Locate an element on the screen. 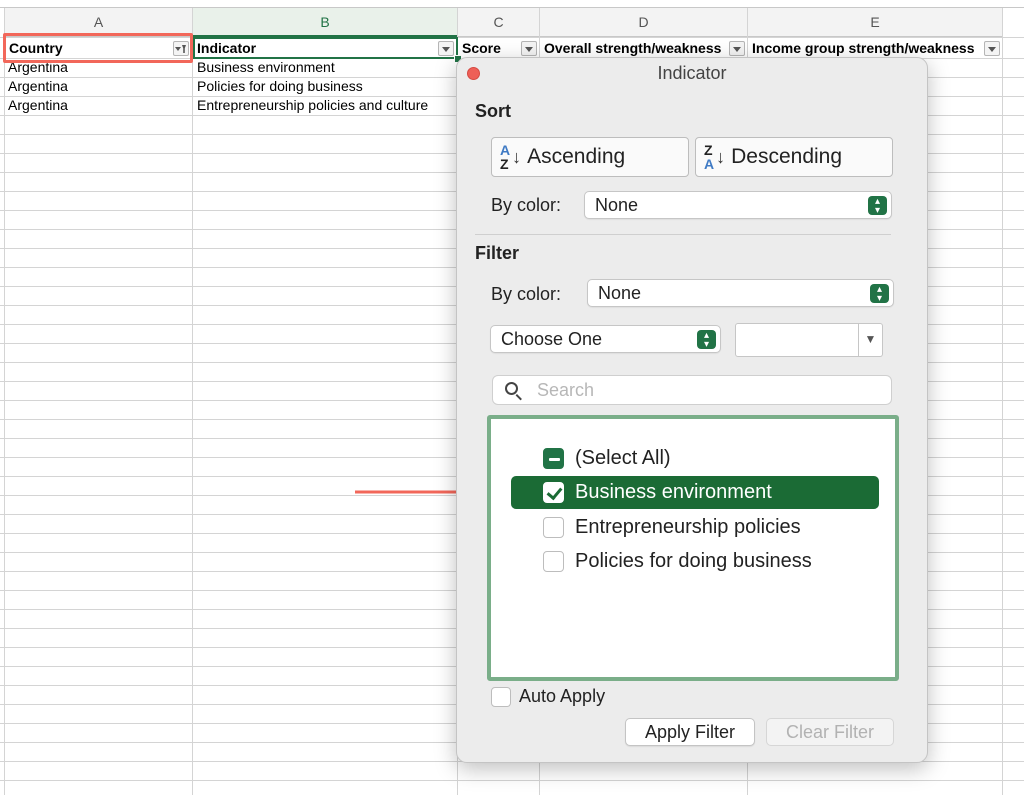 This screenshot has height=795, width=1024. sort-descending-button: ZA ↓ Descending is located at coordinates (794, 157).